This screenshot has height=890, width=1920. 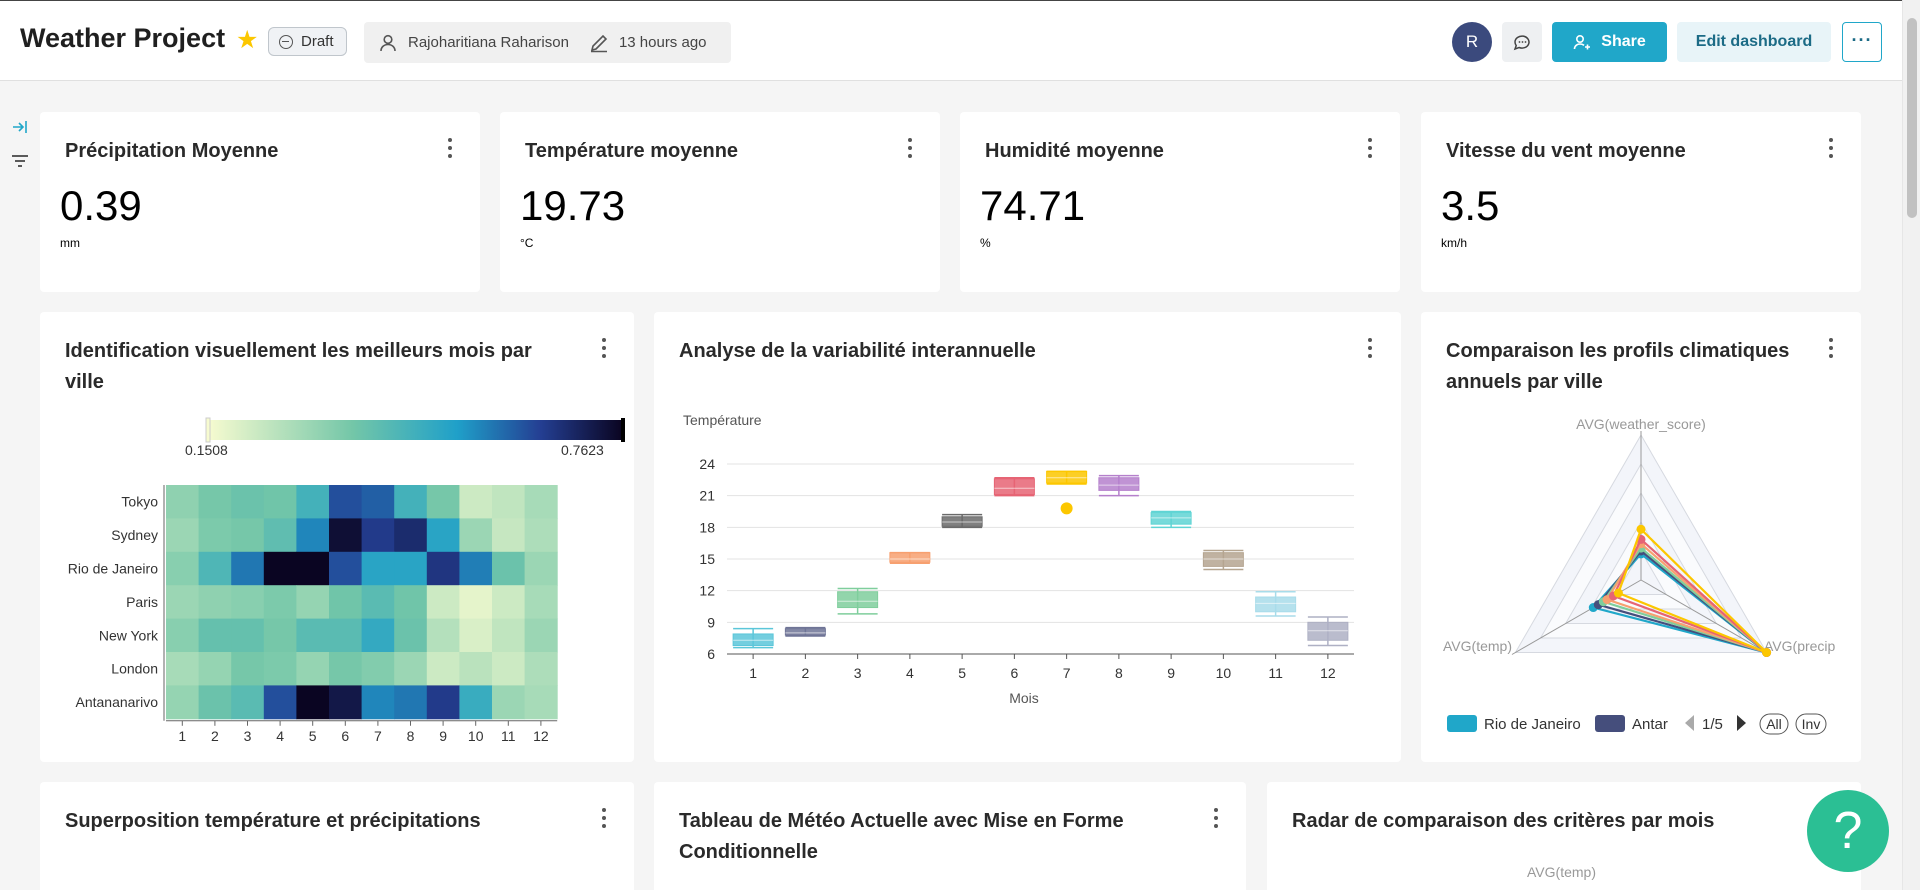 What do you see at coordinates (307, 41) in the screenshot?
I see `draft-status-badge: Draft` at bounding box center [307, 41].